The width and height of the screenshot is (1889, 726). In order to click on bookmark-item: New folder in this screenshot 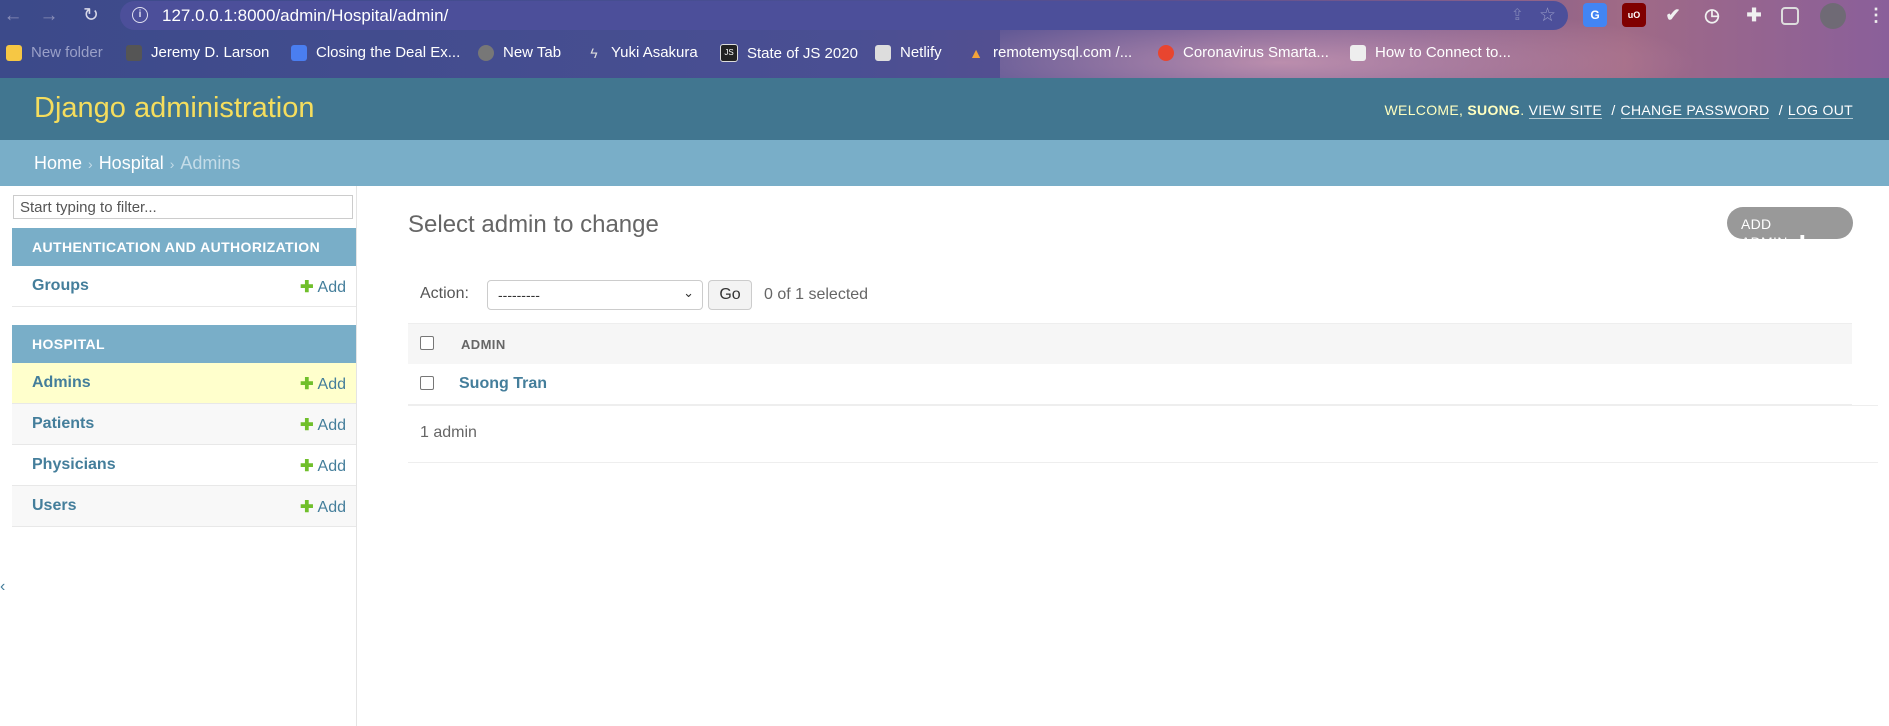, I will do `click(54, 52)`.